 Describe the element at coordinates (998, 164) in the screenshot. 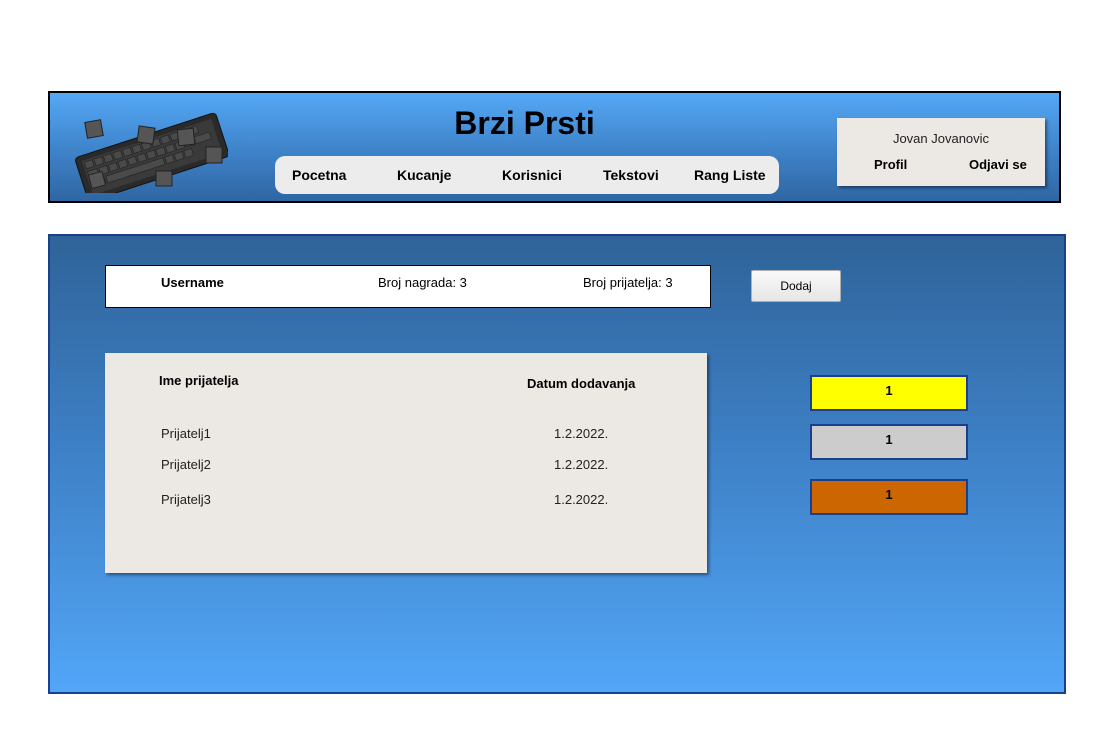

I see `logout-link: Odjavi se` at that location.